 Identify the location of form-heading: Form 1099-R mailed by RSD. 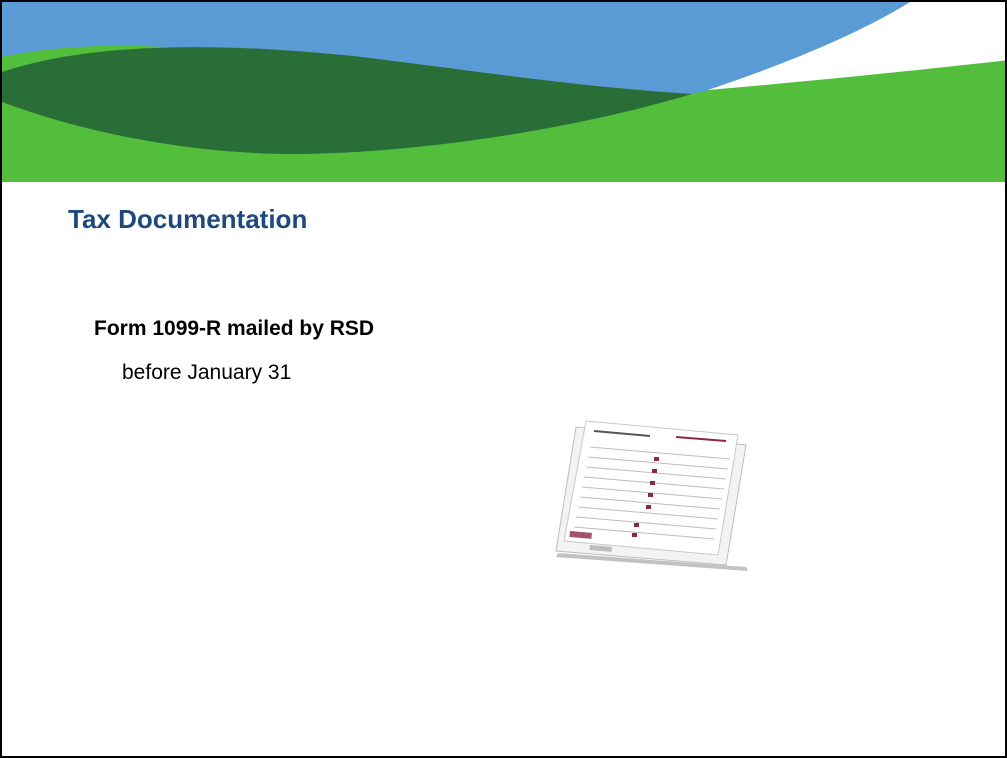
(234, 328).